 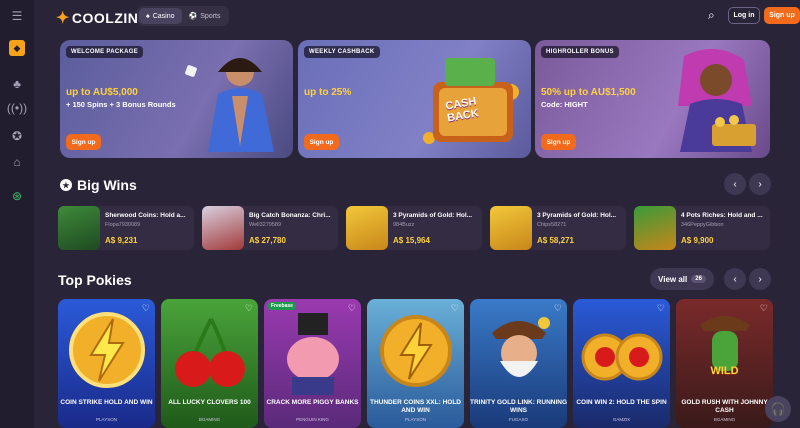 I want to click on game-card: ♡ COIN STRIKE HOLD AND WIN PLAYSON, so click(x=106, y=363).